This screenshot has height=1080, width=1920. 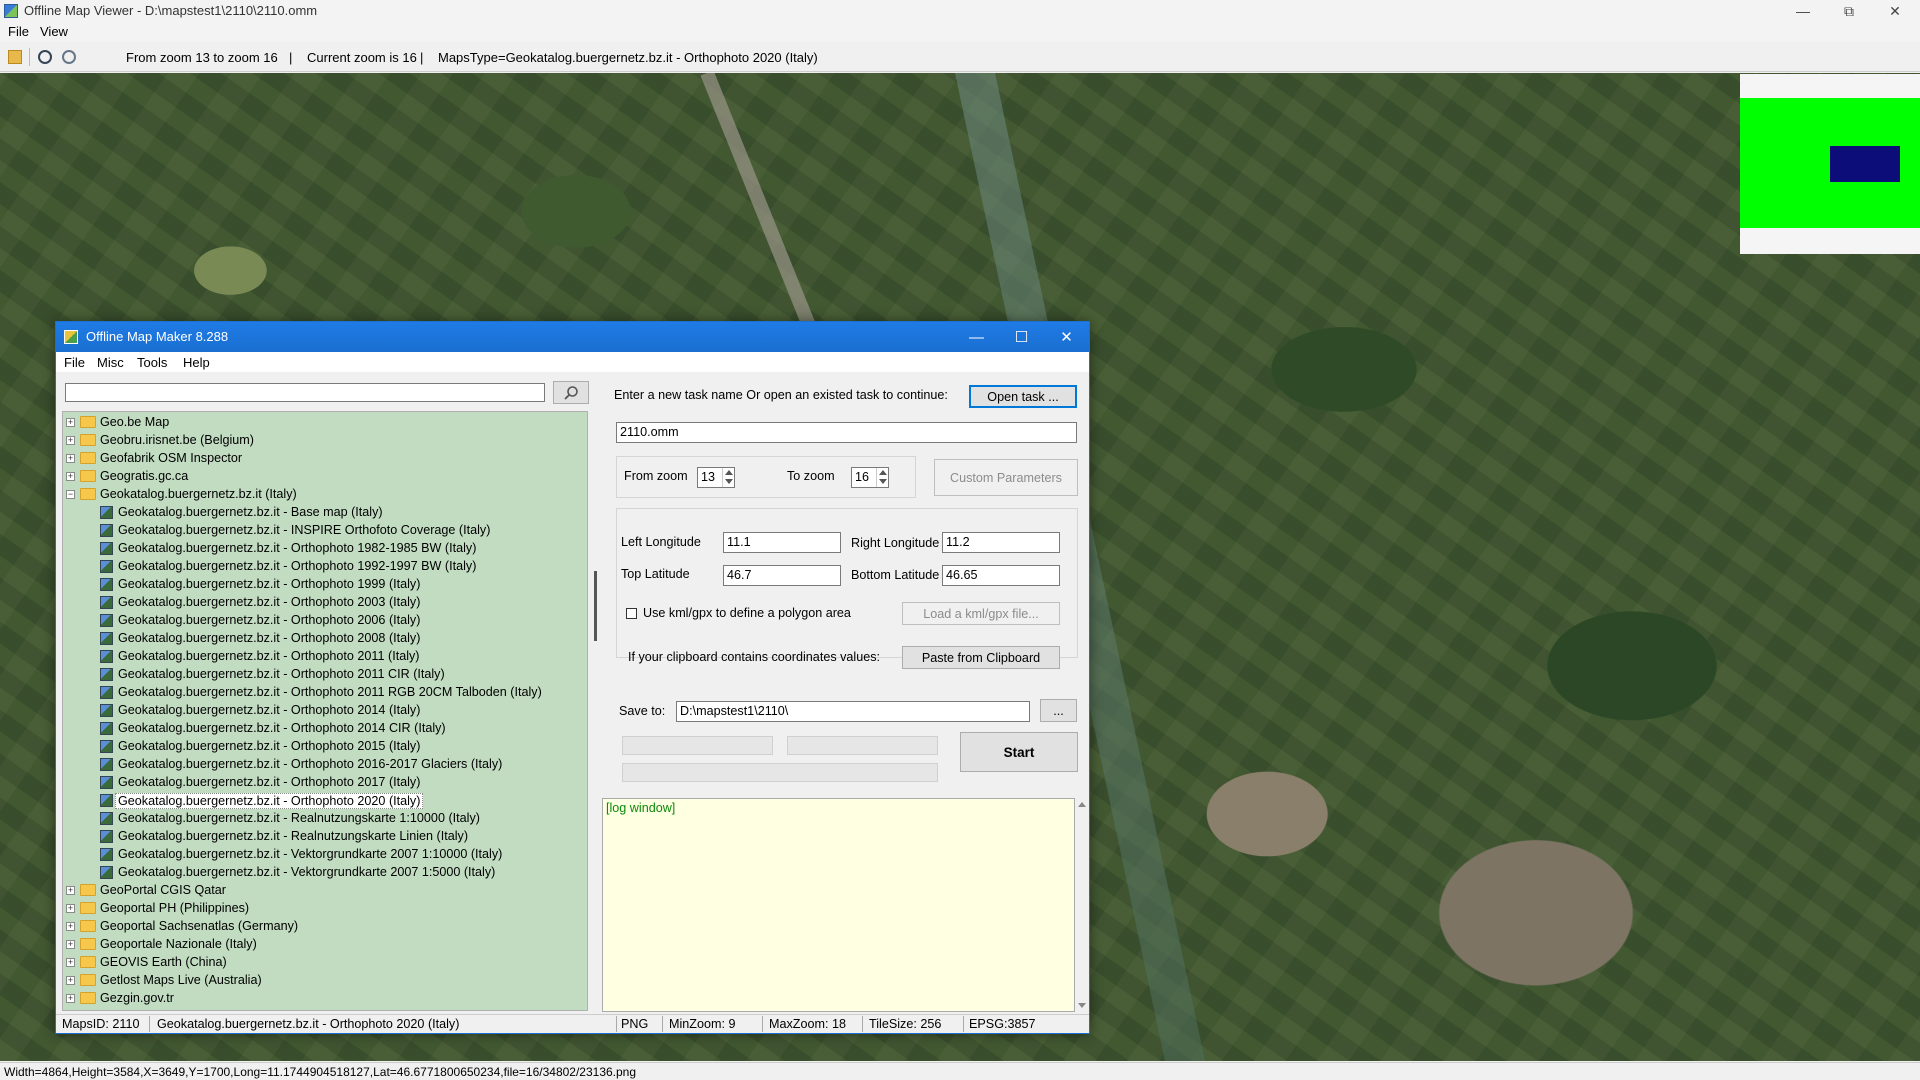 I want to click on maker-titlebar: Offline Map Maker 8.288 — ☐ ✕, so click(x=572, y=337).